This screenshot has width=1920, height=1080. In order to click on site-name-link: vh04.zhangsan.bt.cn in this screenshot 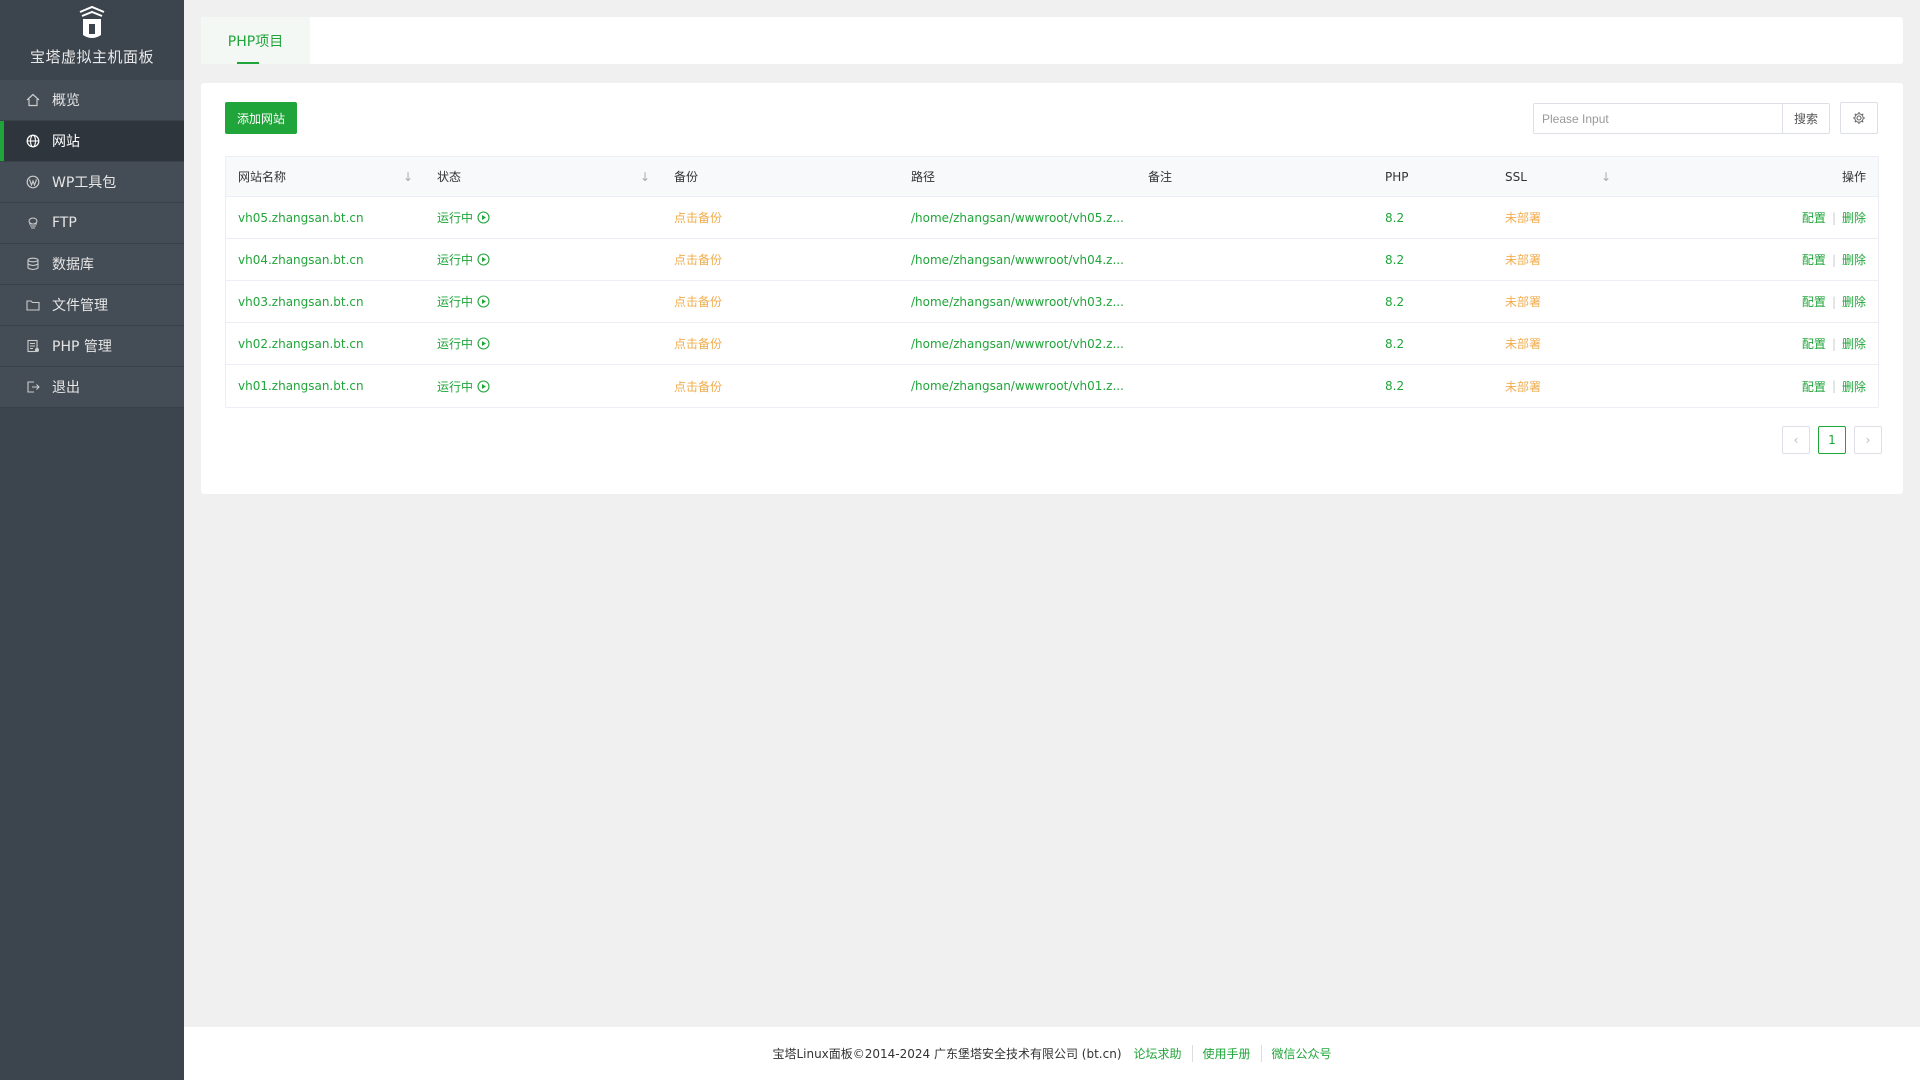, I will do `click(325, 259)`.